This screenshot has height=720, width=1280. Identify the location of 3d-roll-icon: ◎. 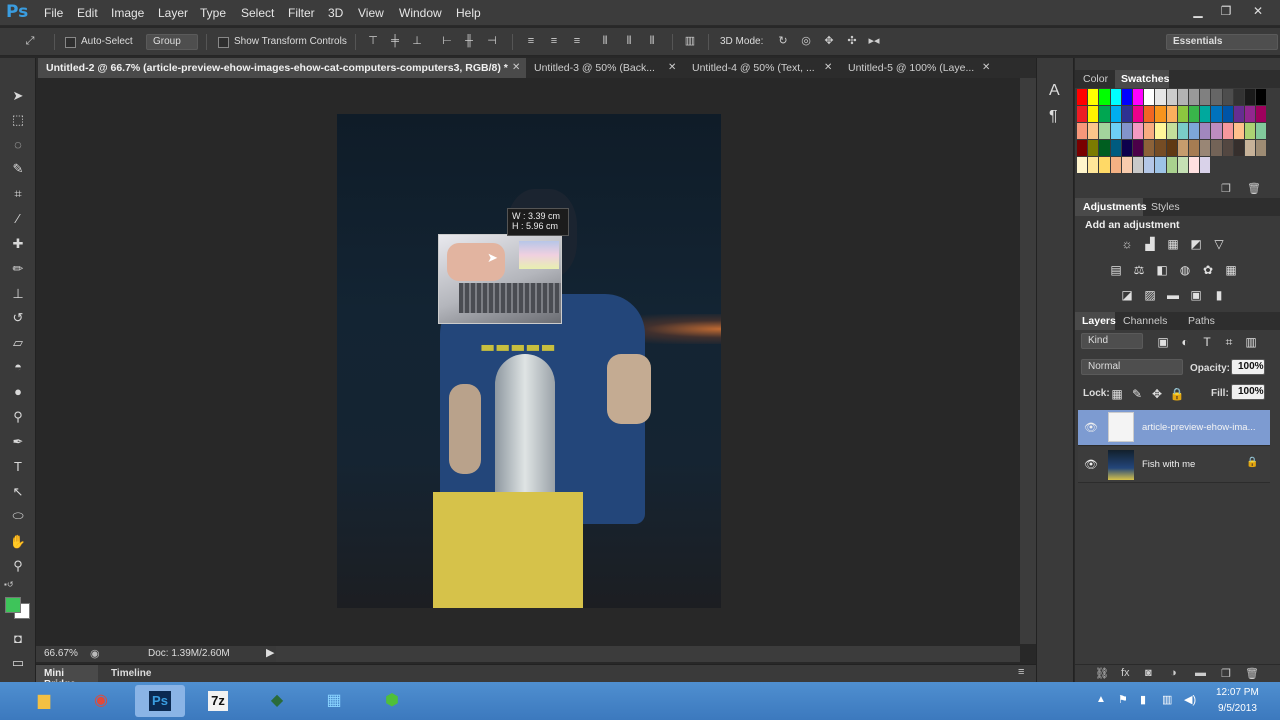
(806, 41).